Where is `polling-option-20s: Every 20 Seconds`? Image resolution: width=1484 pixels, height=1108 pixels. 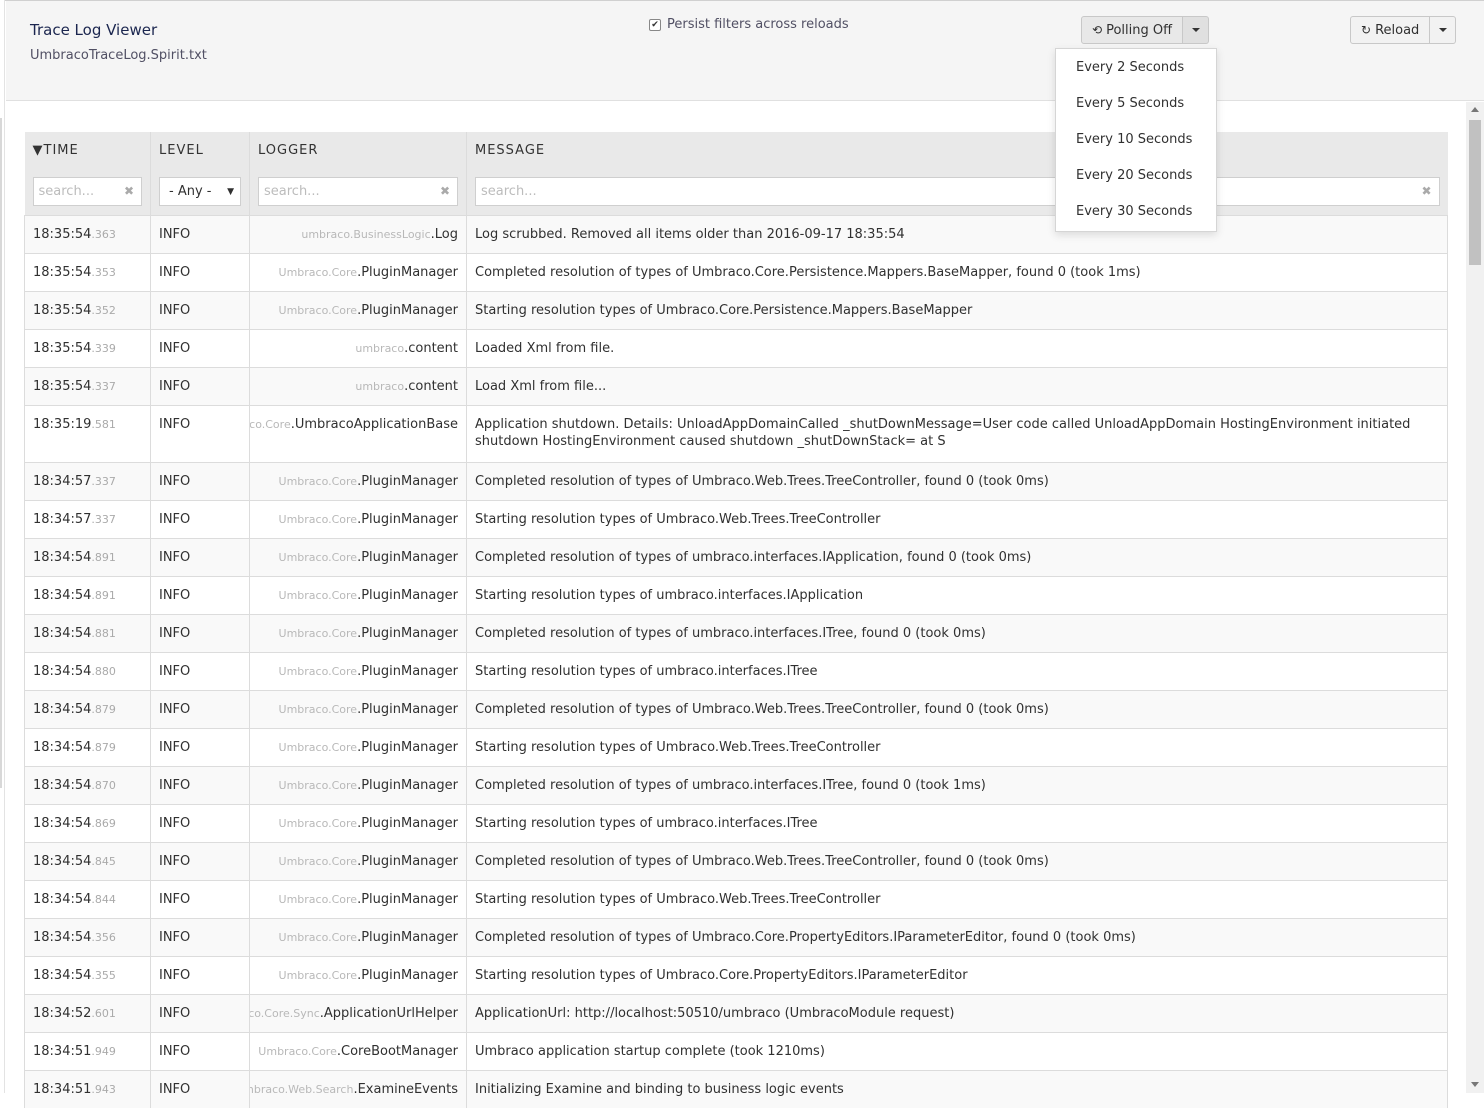 polling-option-20s: Every 20 Seconds is located at coordinates (1136, 176).